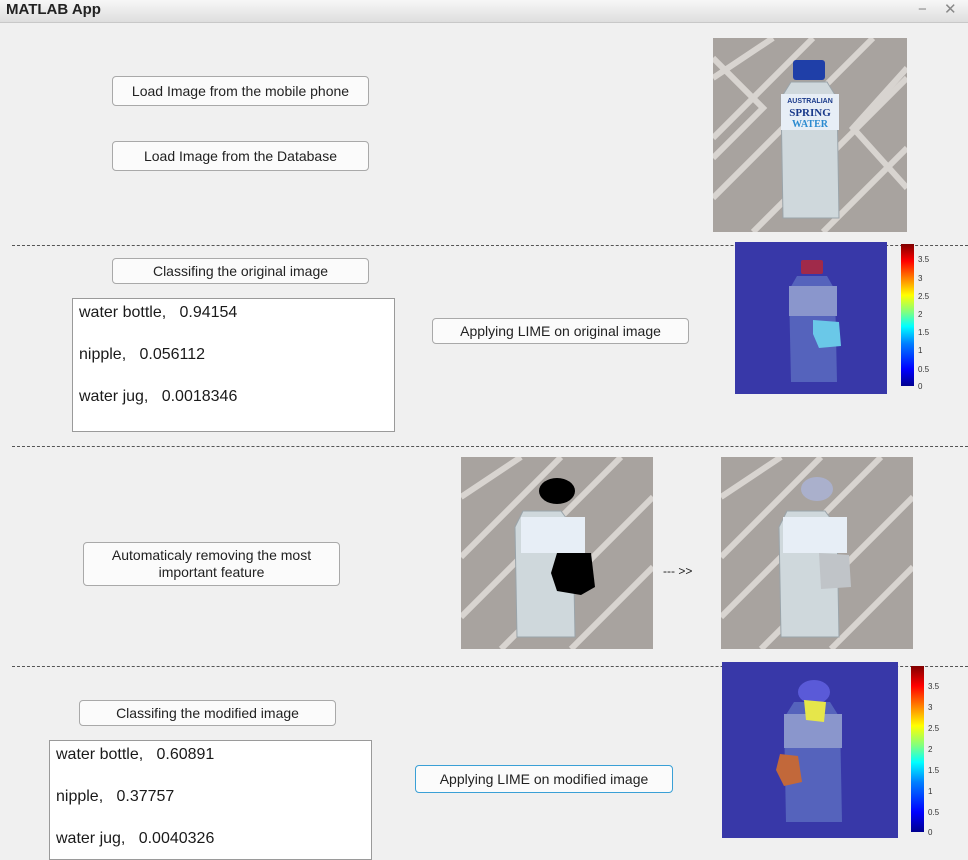 This screenshot has width=968, height=860. Describe the element at coordinates (211, 555) in the screenshot. I see `auto-remove-label-1: Automaticaly removing the most` at that location.